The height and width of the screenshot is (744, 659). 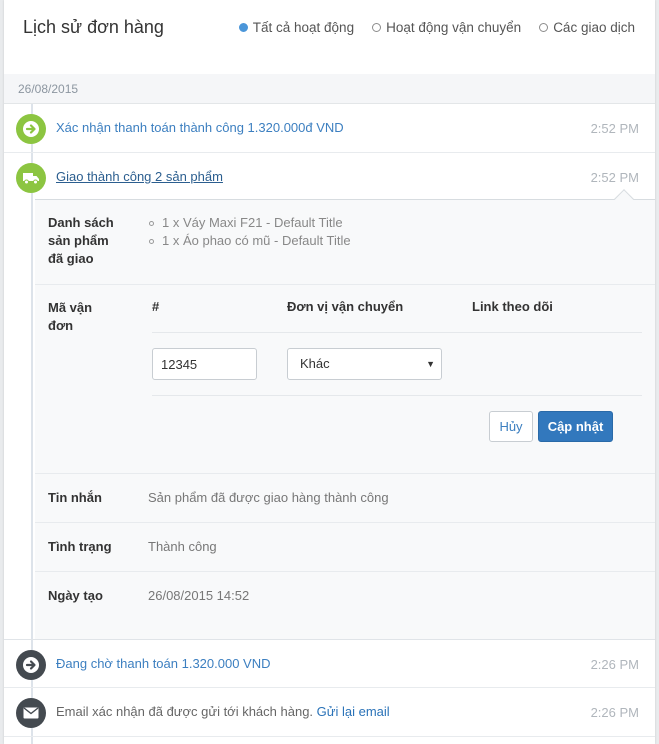 I want to click on status-value: Thành công, so click(x=182, y=546).